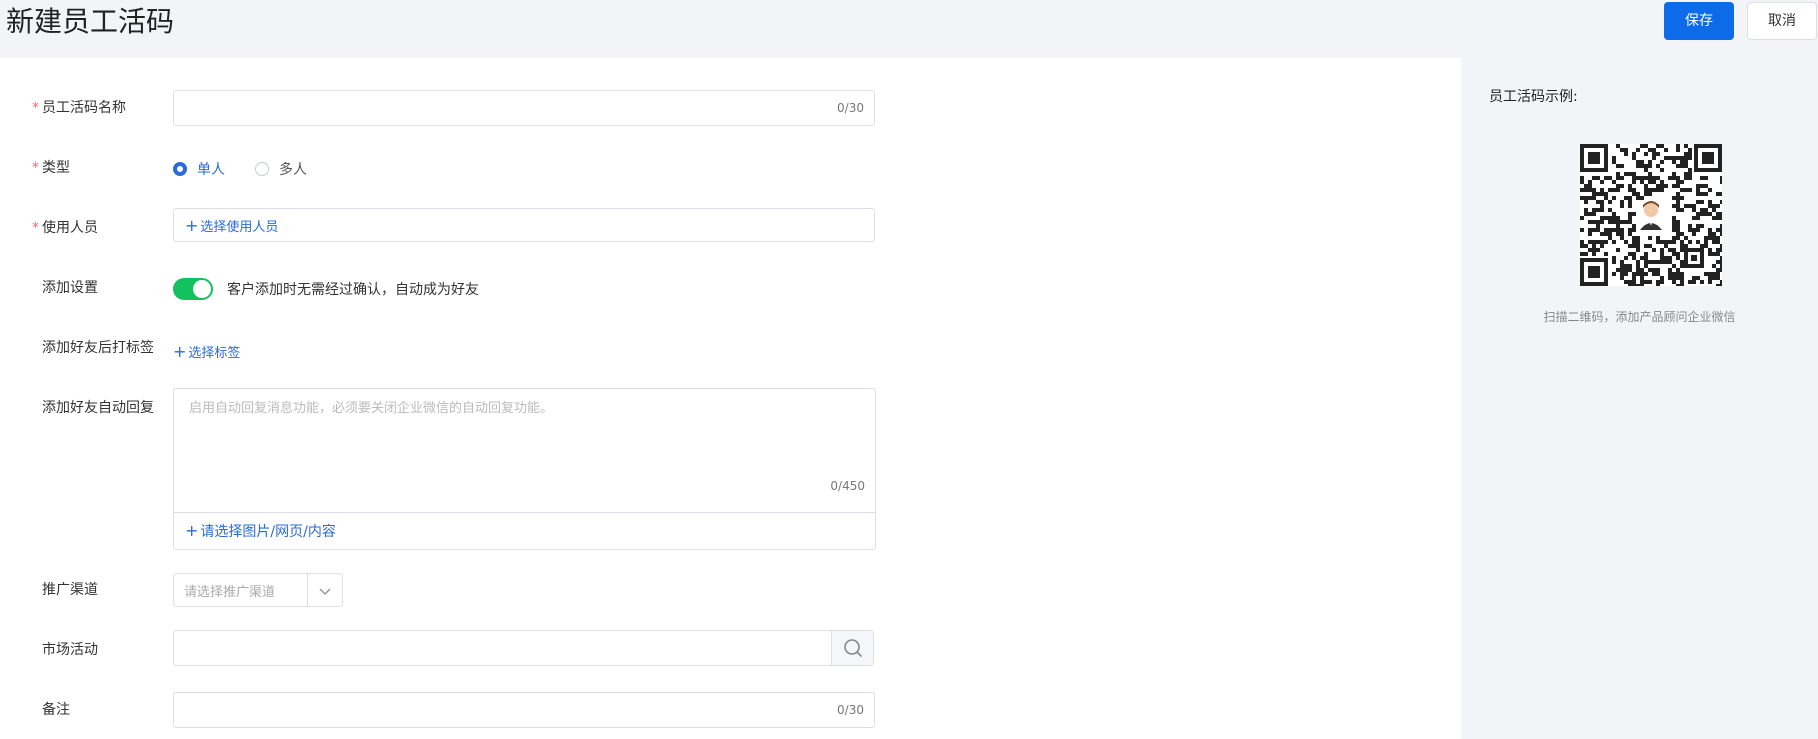  Describe the element at coordinates (524, 450) in the screenshot. I see `auto-reply-textarea: 启用自动回复消息功能，必须要关闭企业微信的自动回复功能。 0/450` at that location.